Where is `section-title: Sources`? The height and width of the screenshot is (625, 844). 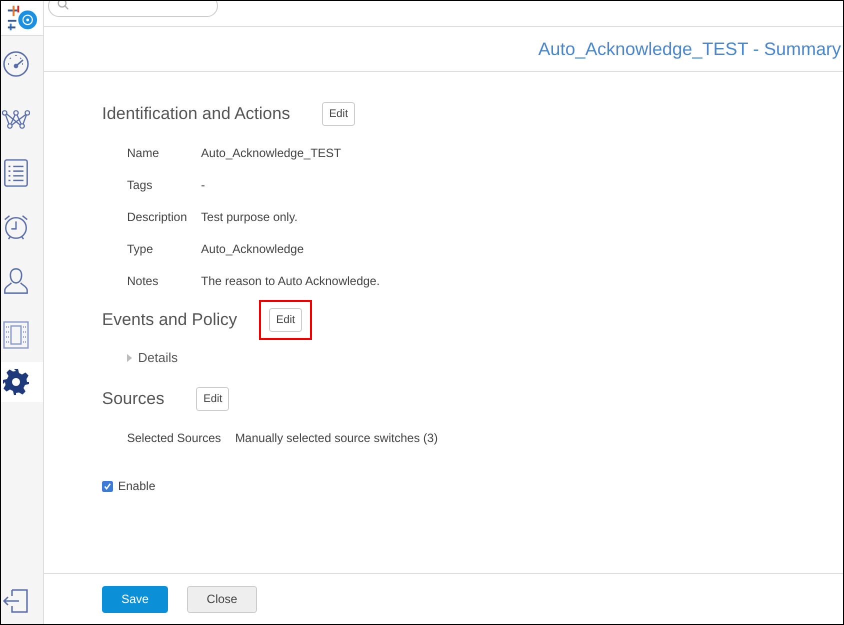
section-title: Sources is located at coordinates (133, 399).